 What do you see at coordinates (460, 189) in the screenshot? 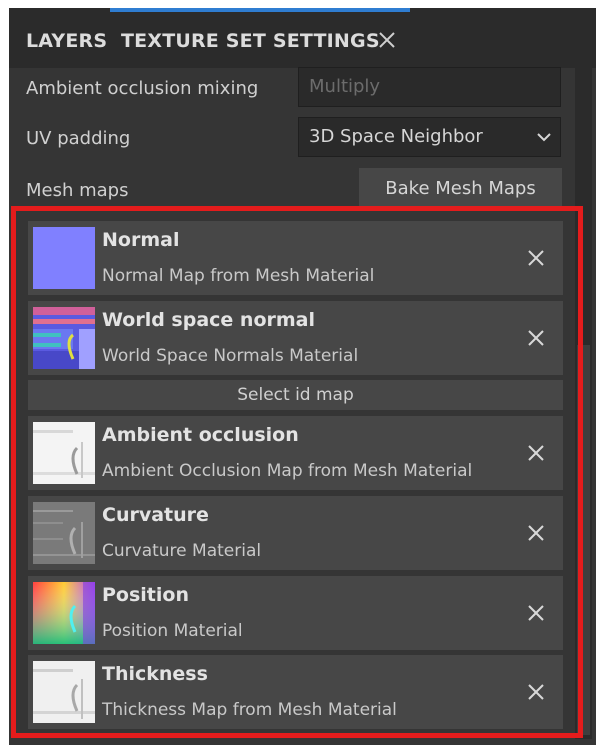
I see `bake-mesh-maps-button: Bake Mesh Maps` at bounding box center [460, 189].